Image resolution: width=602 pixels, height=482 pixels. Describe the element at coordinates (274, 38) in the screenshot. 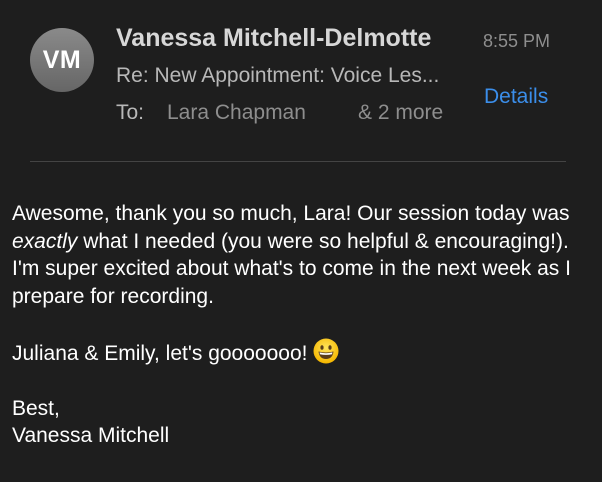

I see `sender-name: Vanessa Mitchell-Delmotte` at that location.